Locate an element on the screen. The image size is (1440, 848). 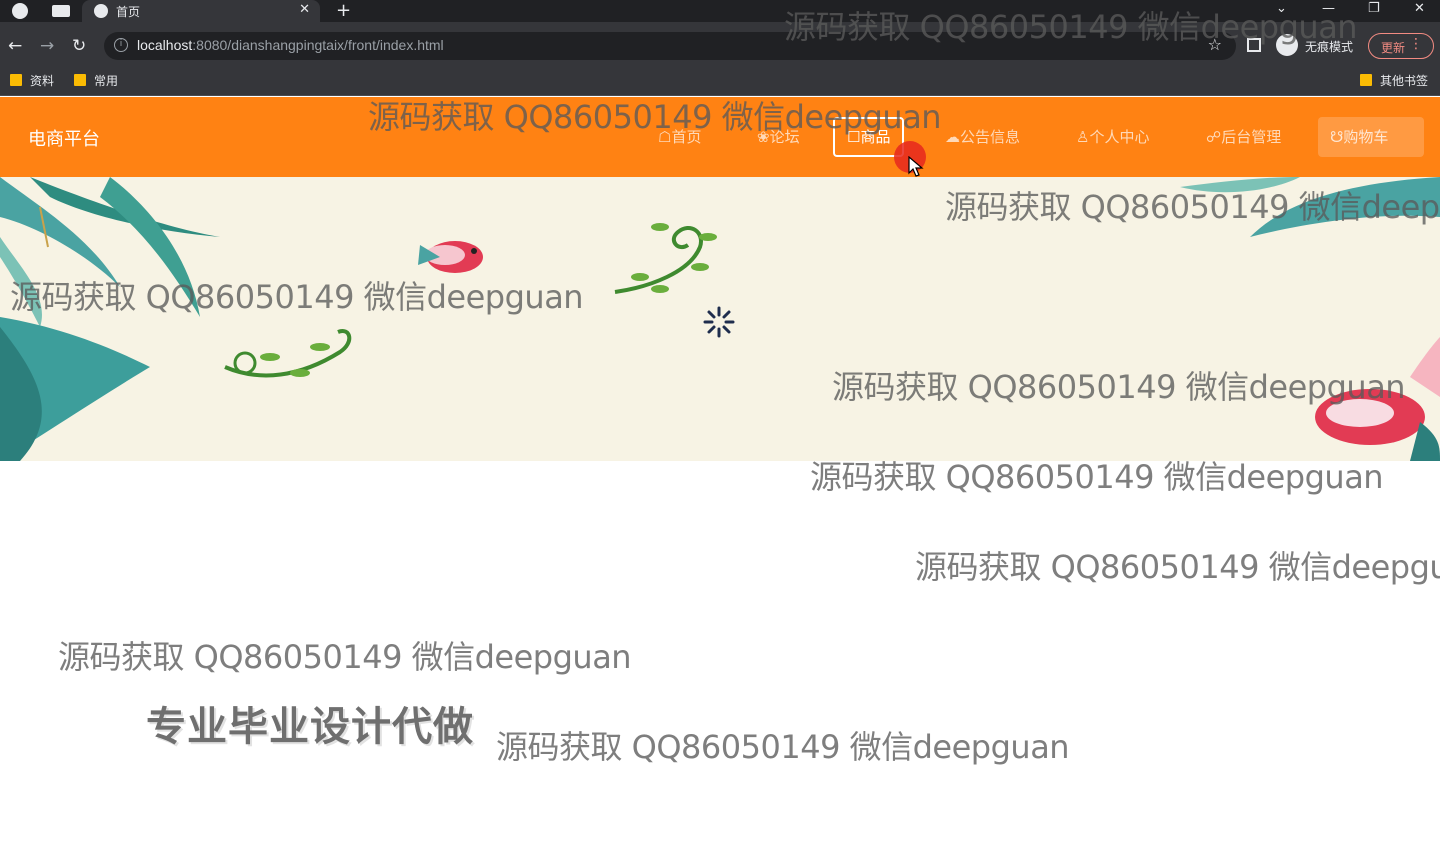
promo-text: 专业毕业设计代做 is located at coordinates (310, 727).